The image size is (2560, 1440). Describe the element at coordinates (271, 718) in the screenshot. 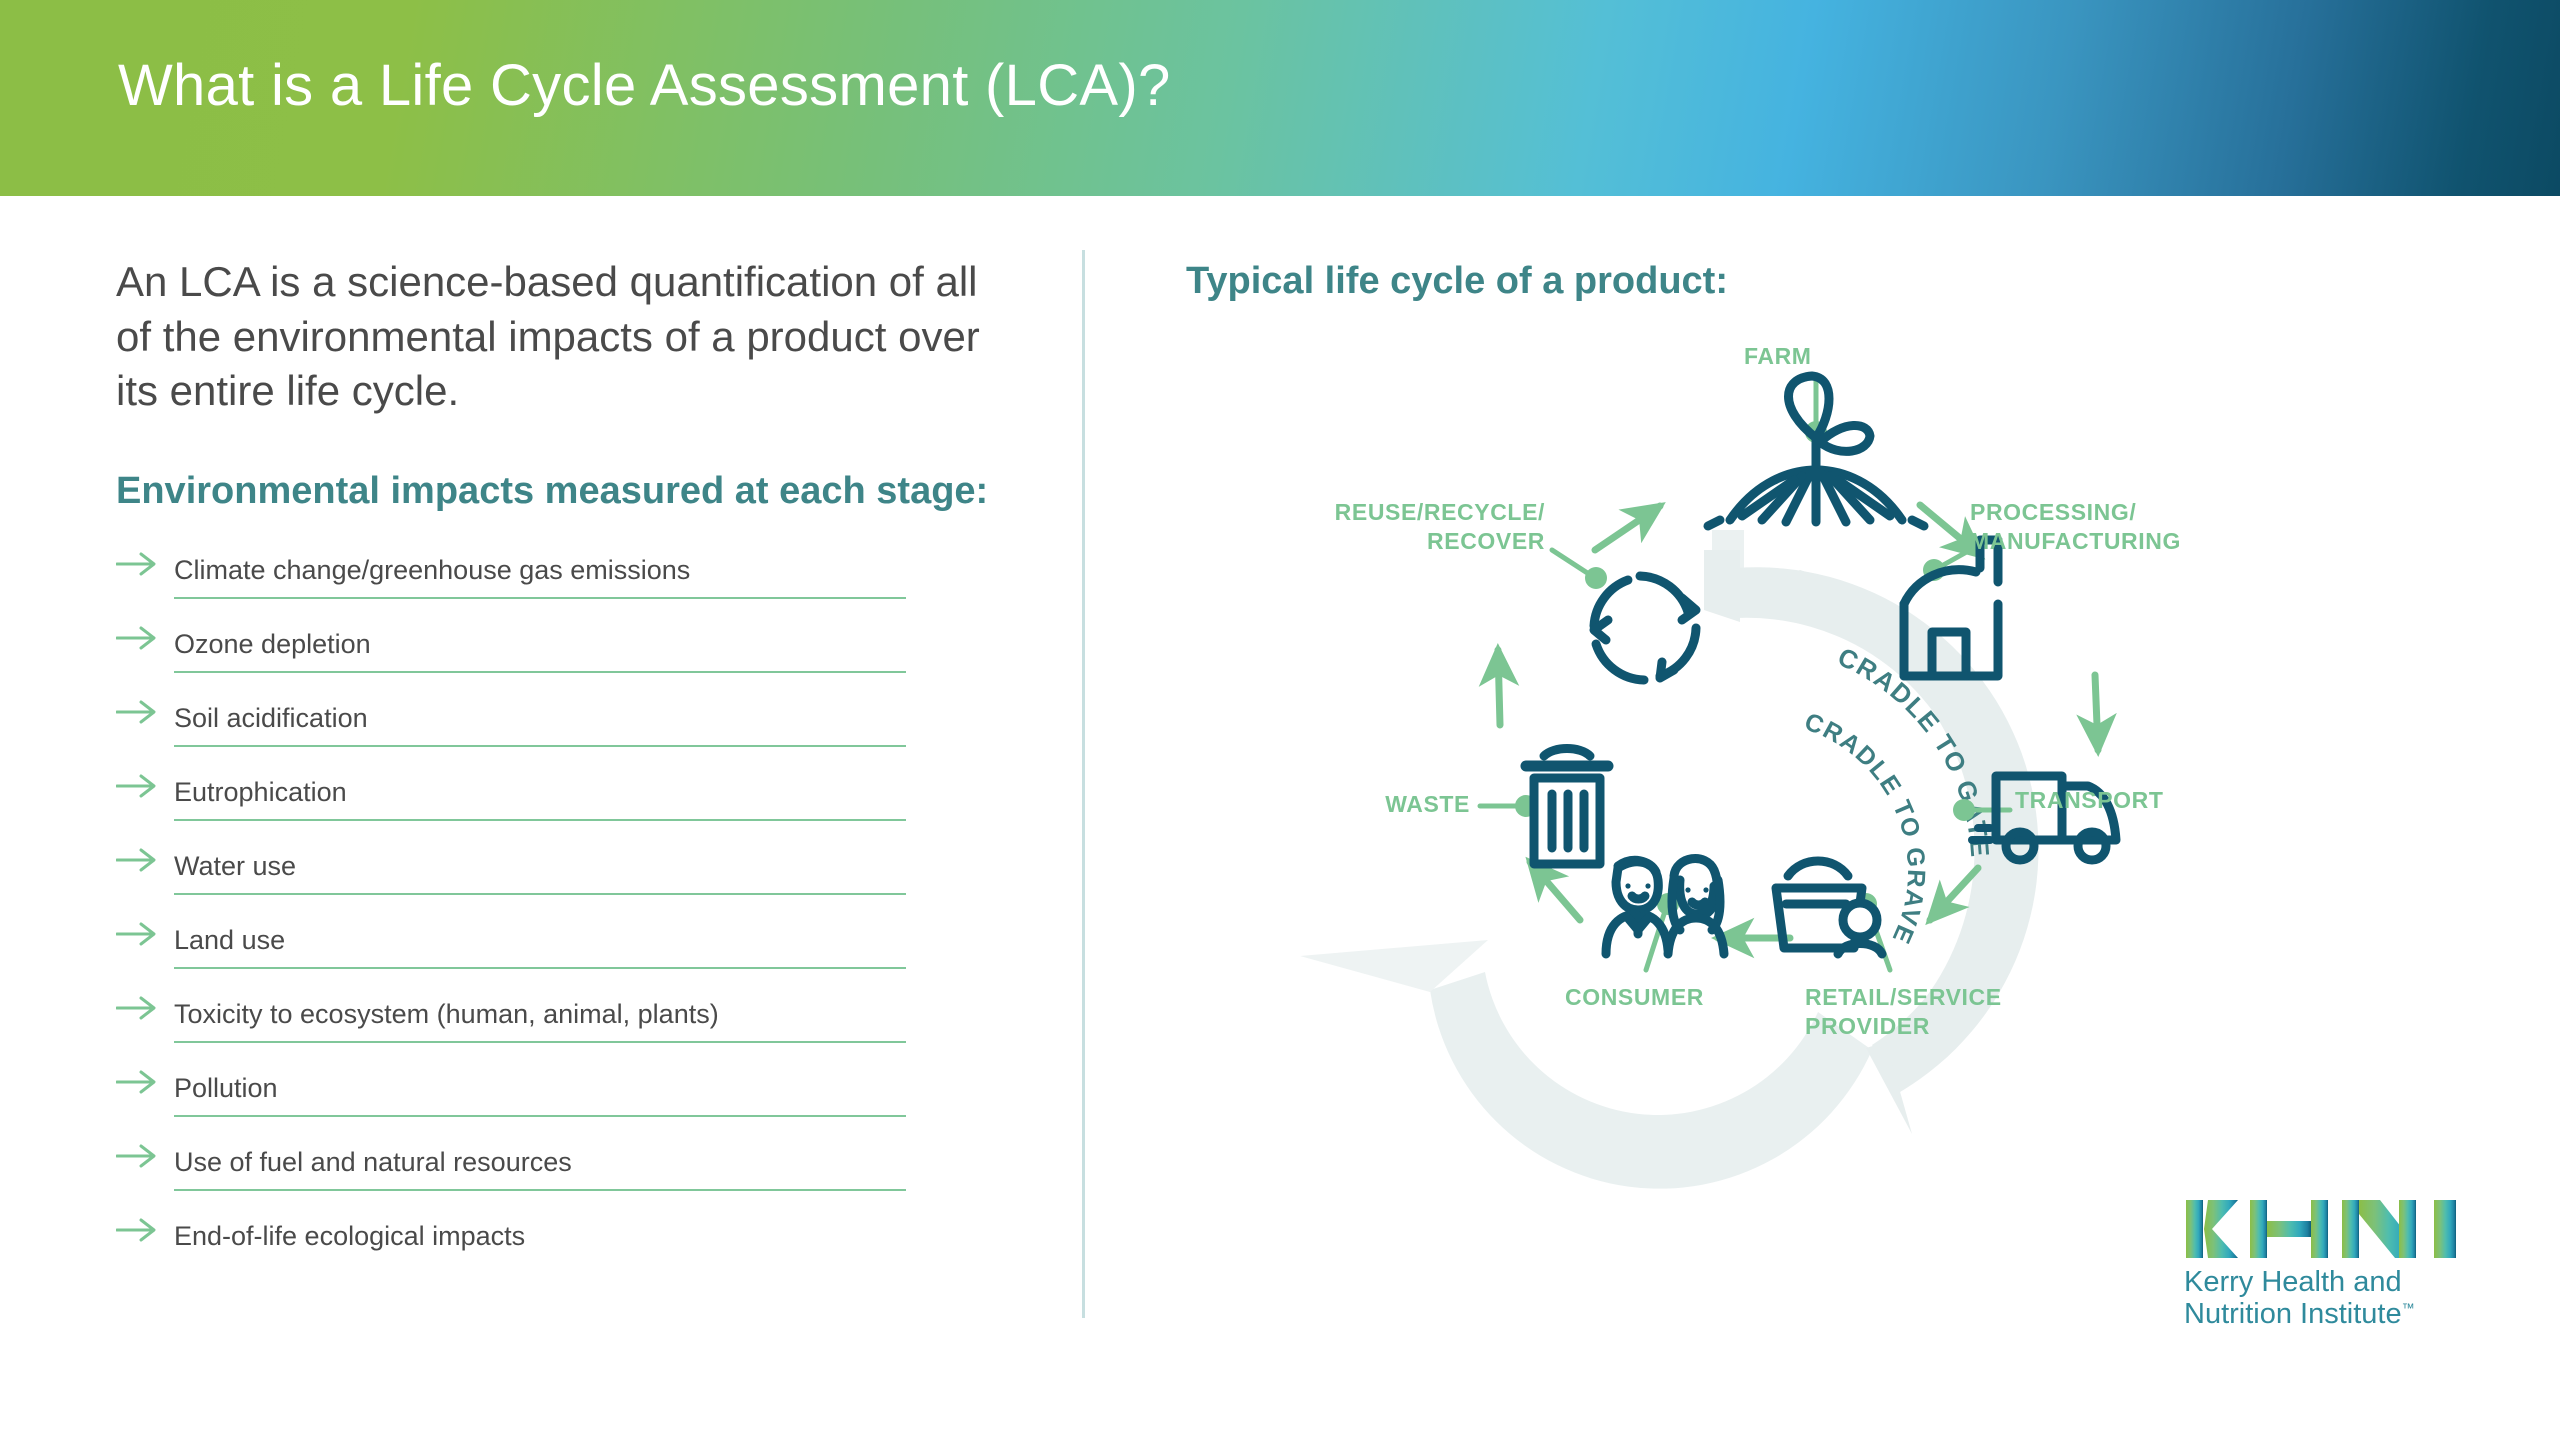

I see `impact-label: Soil acidification` at that location.